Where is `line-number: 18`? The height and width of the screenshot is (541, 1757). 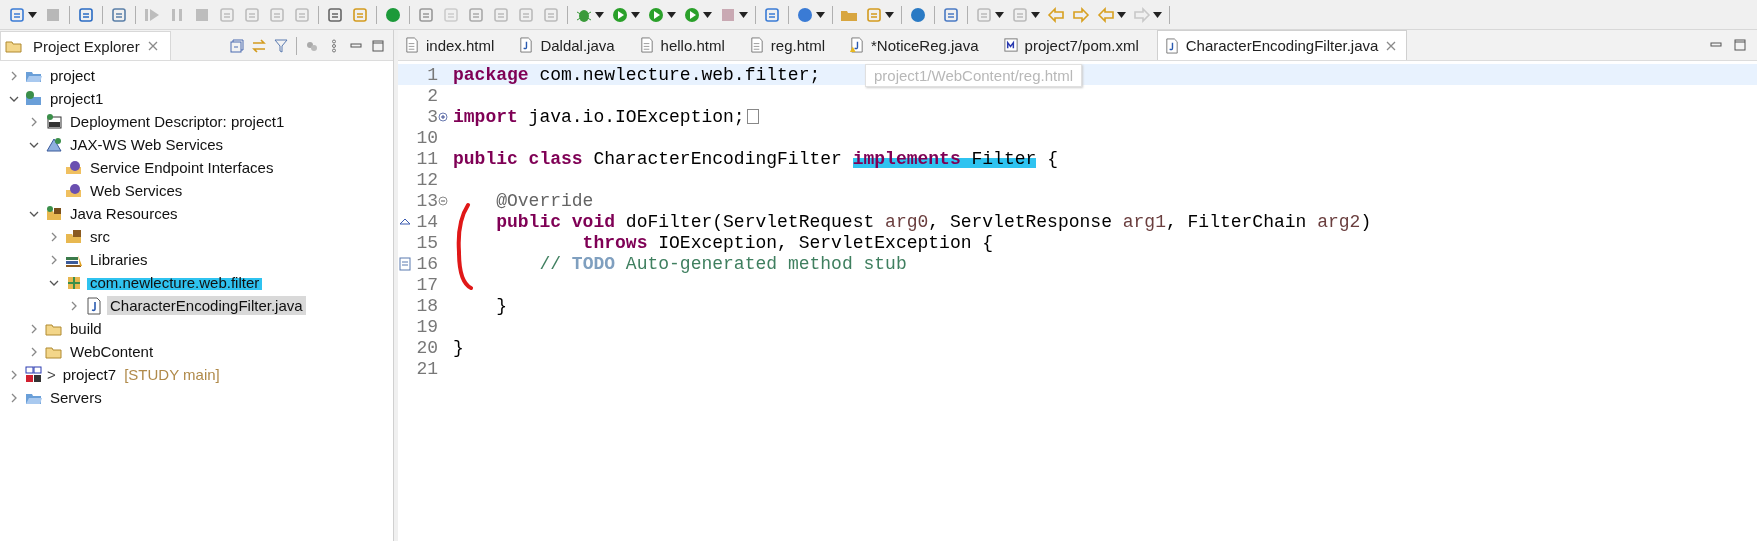
line-number: 18 is located at coordinates (426, 305).